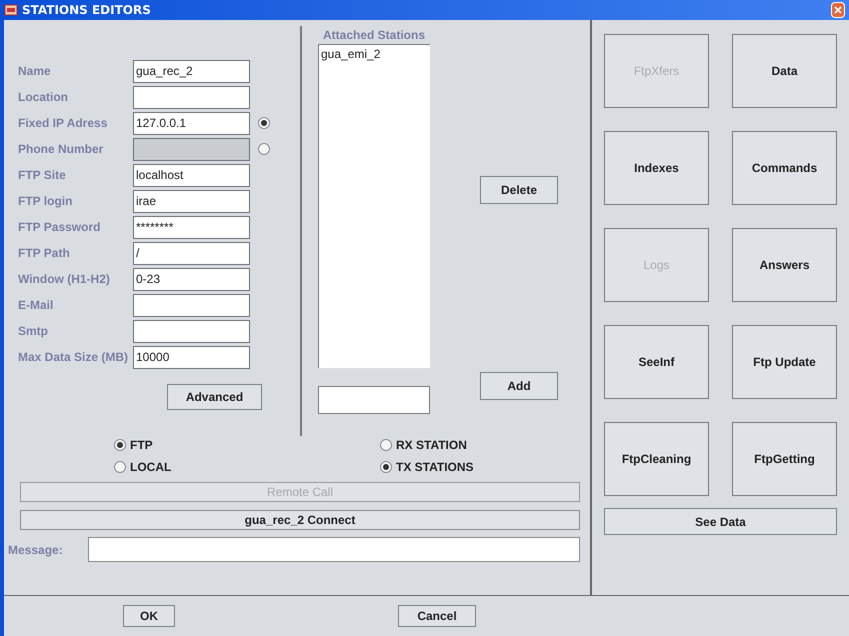 This screenshot has width=849, height=636. What do you see at coordinates (73, 357) in the screenshot?
I see `field-label: Max Data Size (MB)` at bounding box center [73, 357].